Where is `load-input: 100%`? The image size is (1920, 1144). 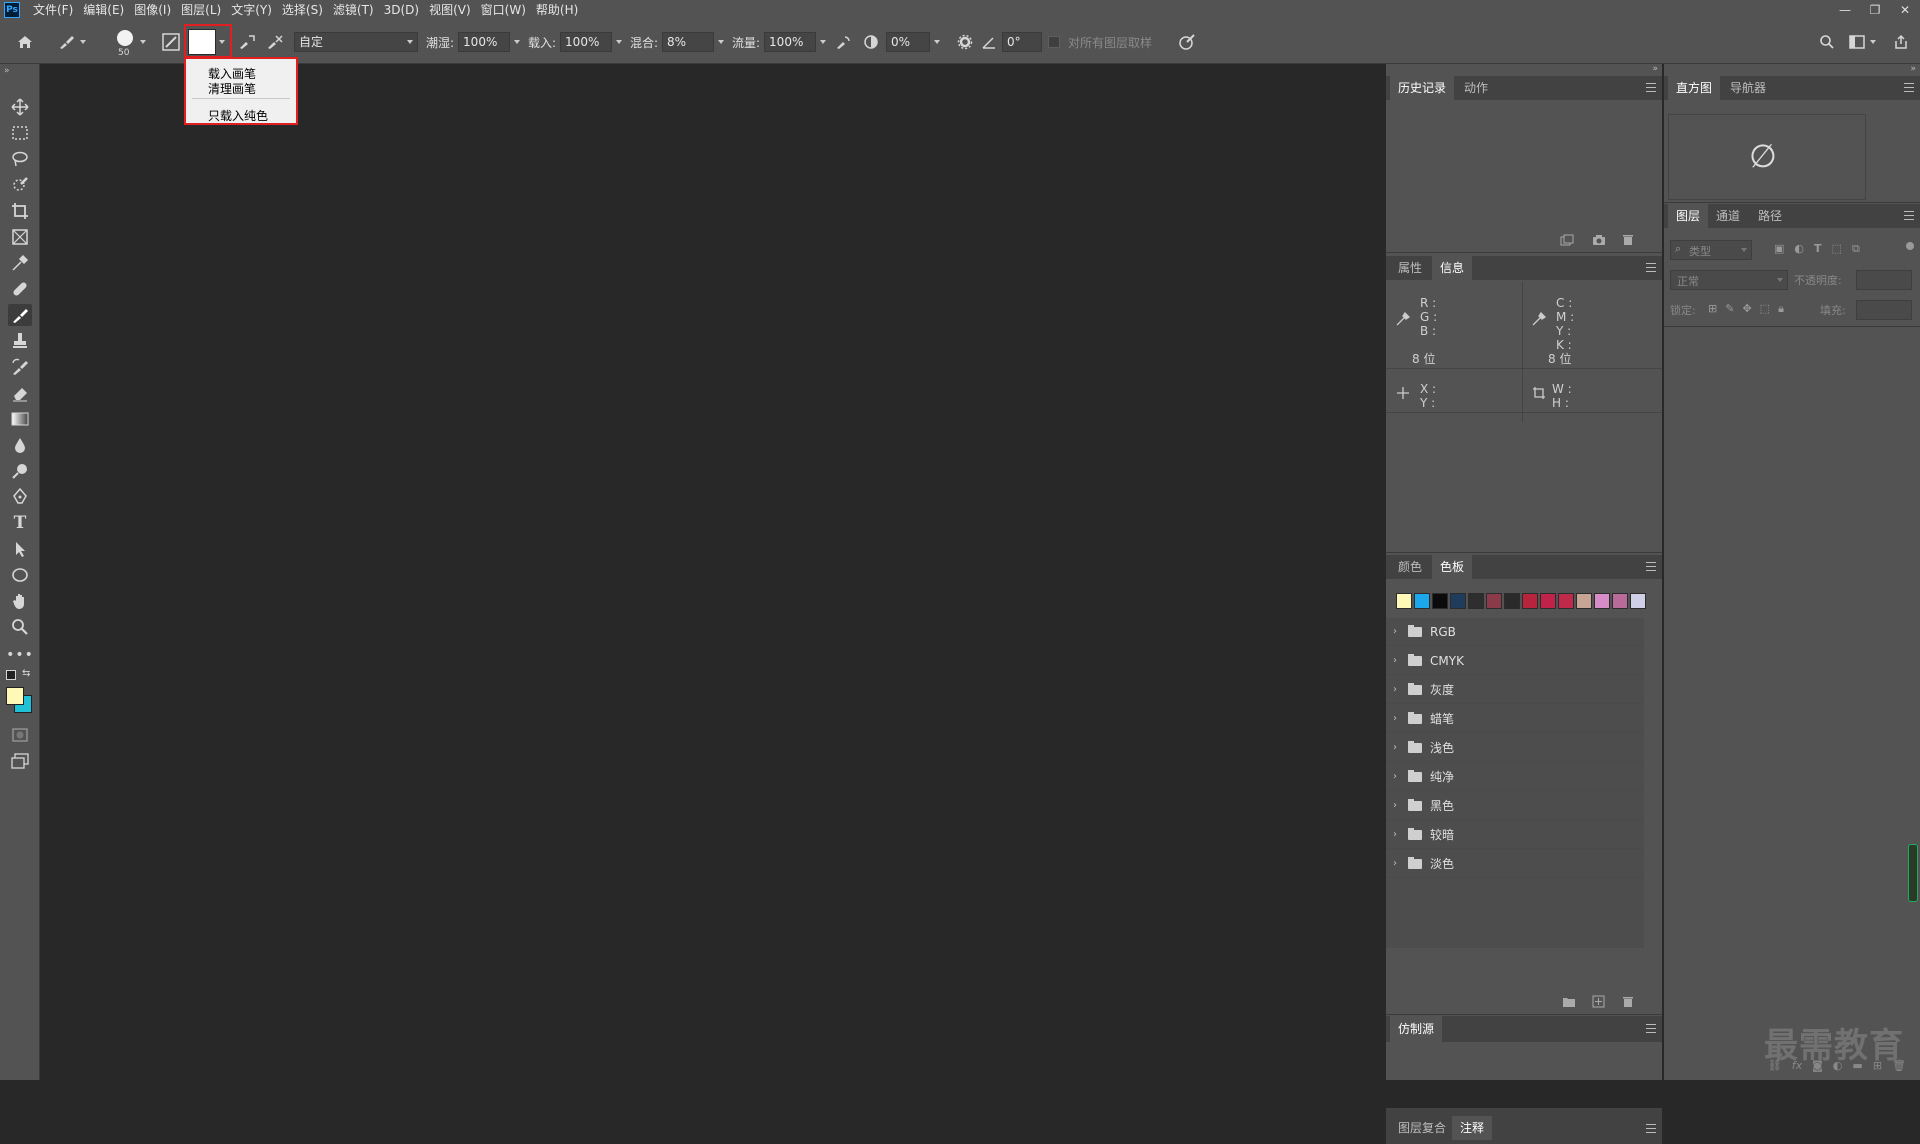 load-input: 100% is located at coordinates (586, 42).